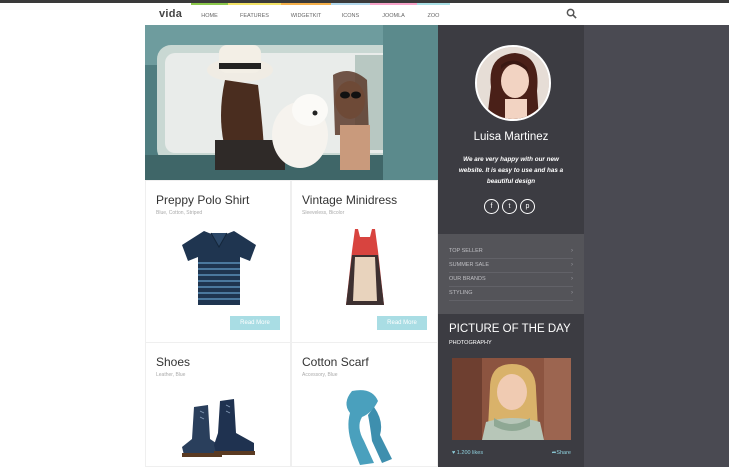 This screenshot has height=467, width=729. Describe the element at coordinates (511, 137) in the screenshot. I see `profile-name: Luisa Martinez` at that location.